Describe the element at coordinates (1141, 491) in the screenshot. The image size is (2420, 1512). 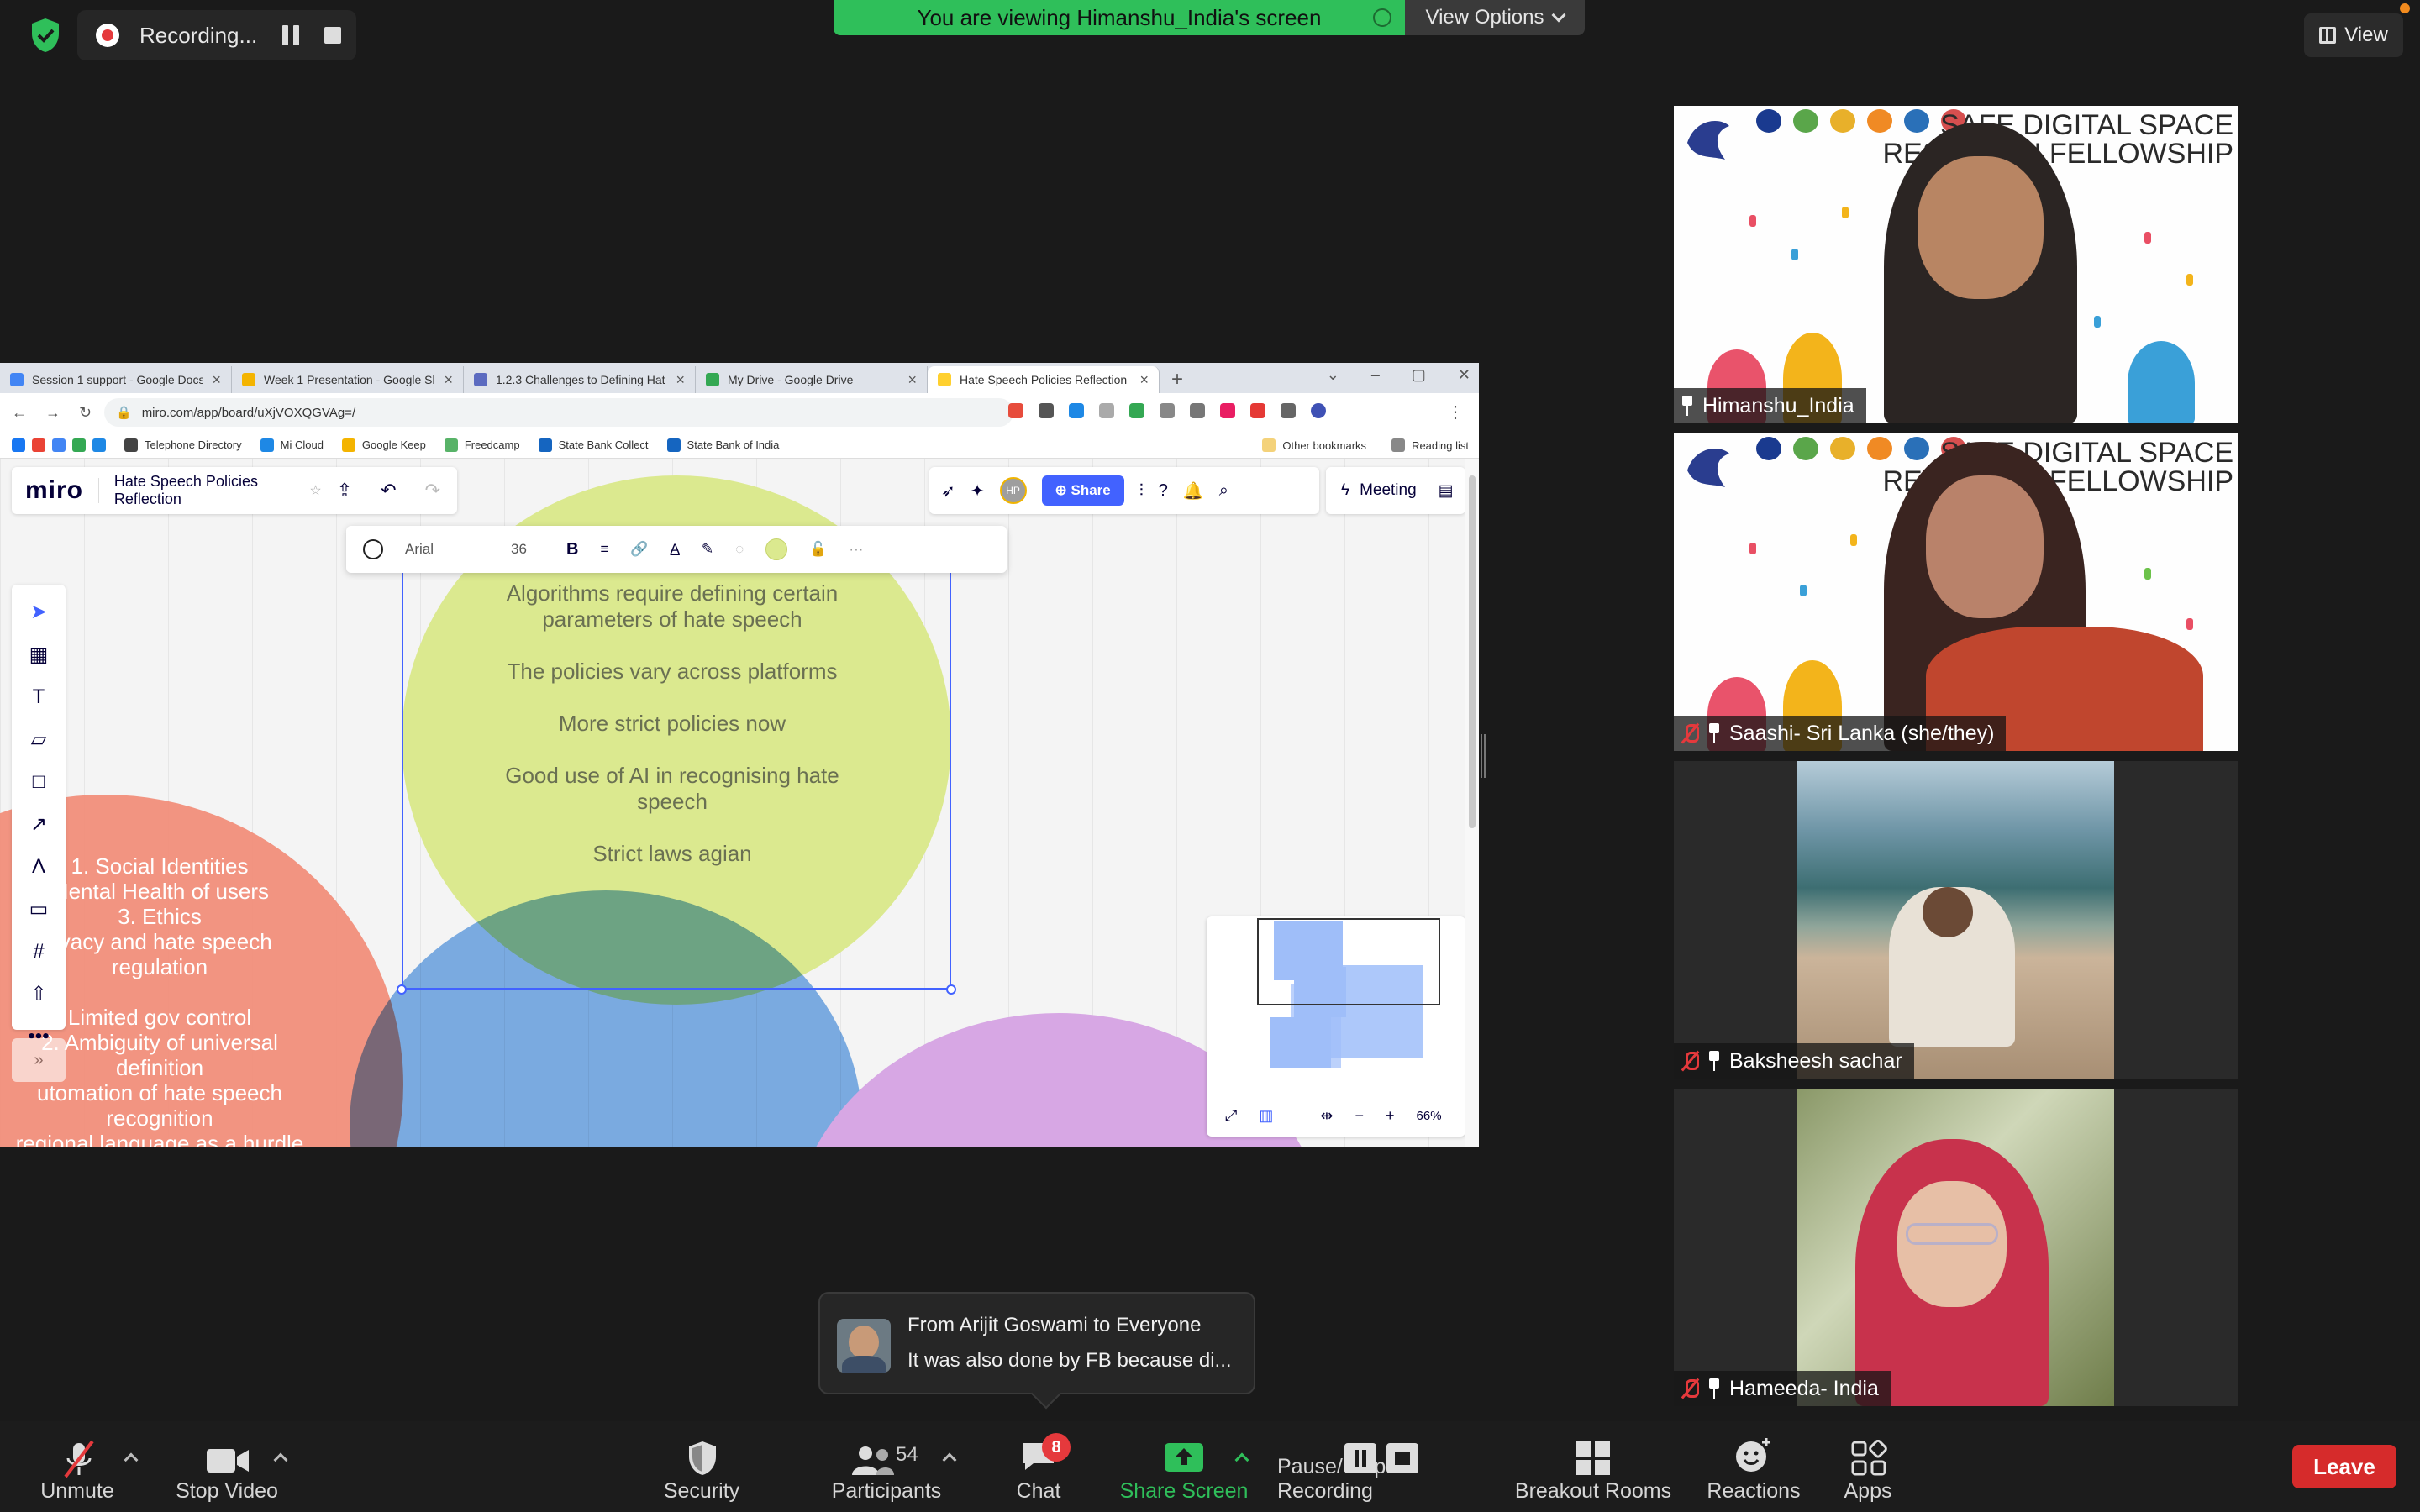
I see `settings-sliders-icon: ⫶` at that location.